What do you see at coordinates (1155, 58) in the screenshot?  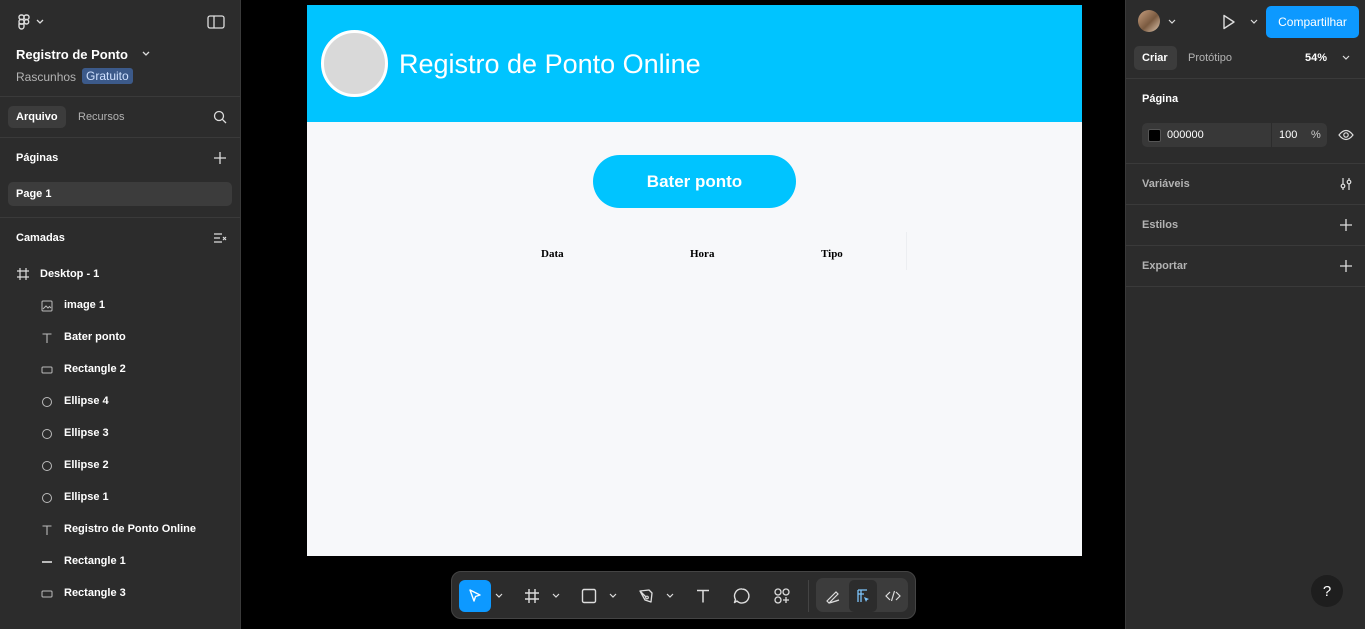 I see `tab-design-label: Criar` at bounding box center [1155, 58].